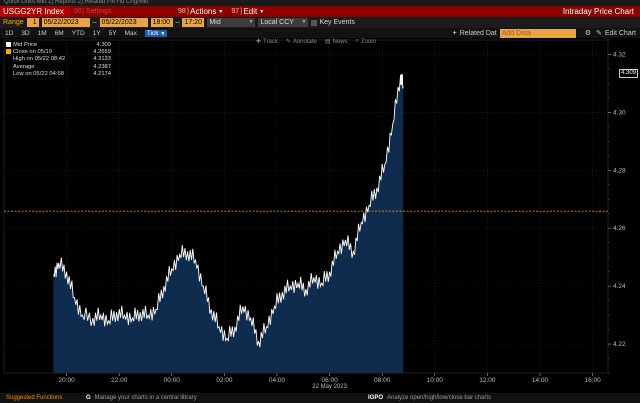 The height and width of the screenshot is (403, 640). I want to click on start-time-field: 18:00, so click(161, 22).